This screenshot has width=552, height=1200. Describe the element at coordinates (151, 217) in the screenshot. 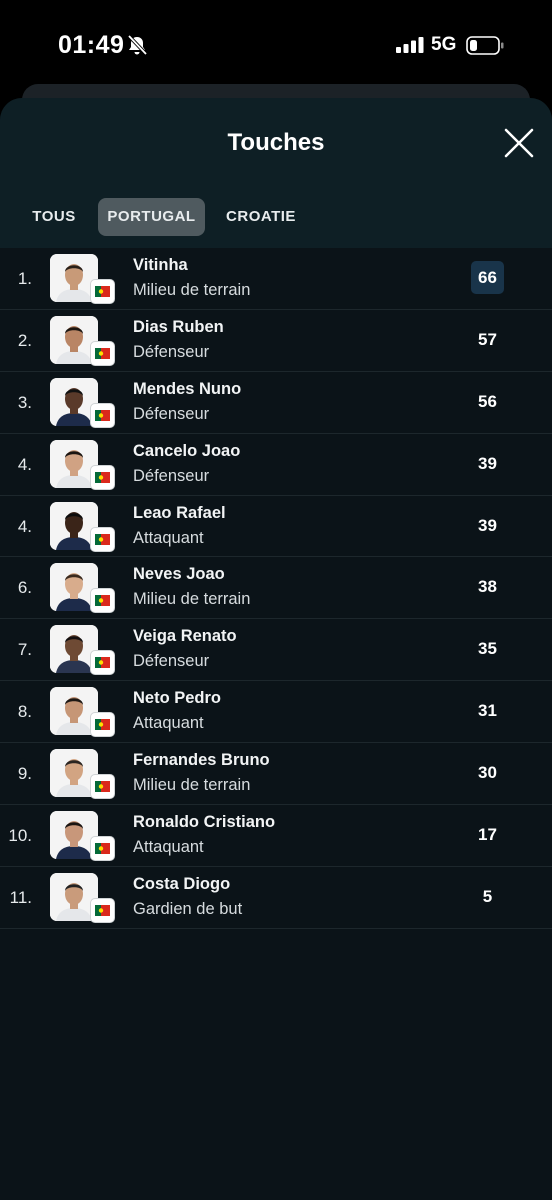

I see `tab-portugal: PORTUGAL` at that location.